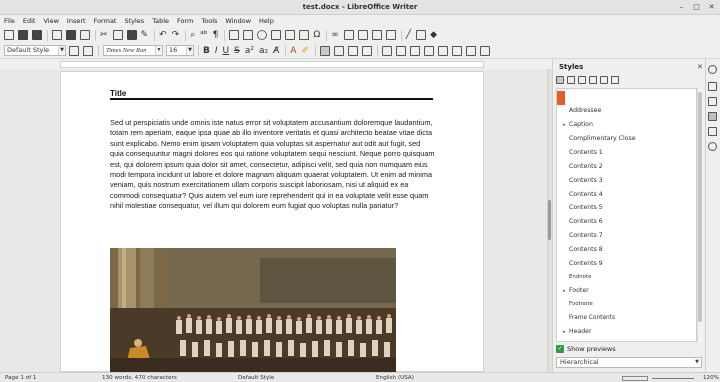  What do you see at coordinates (376, 35) in the screenshot?
I see `track-changes-icon` at bounding box center [376, 35].